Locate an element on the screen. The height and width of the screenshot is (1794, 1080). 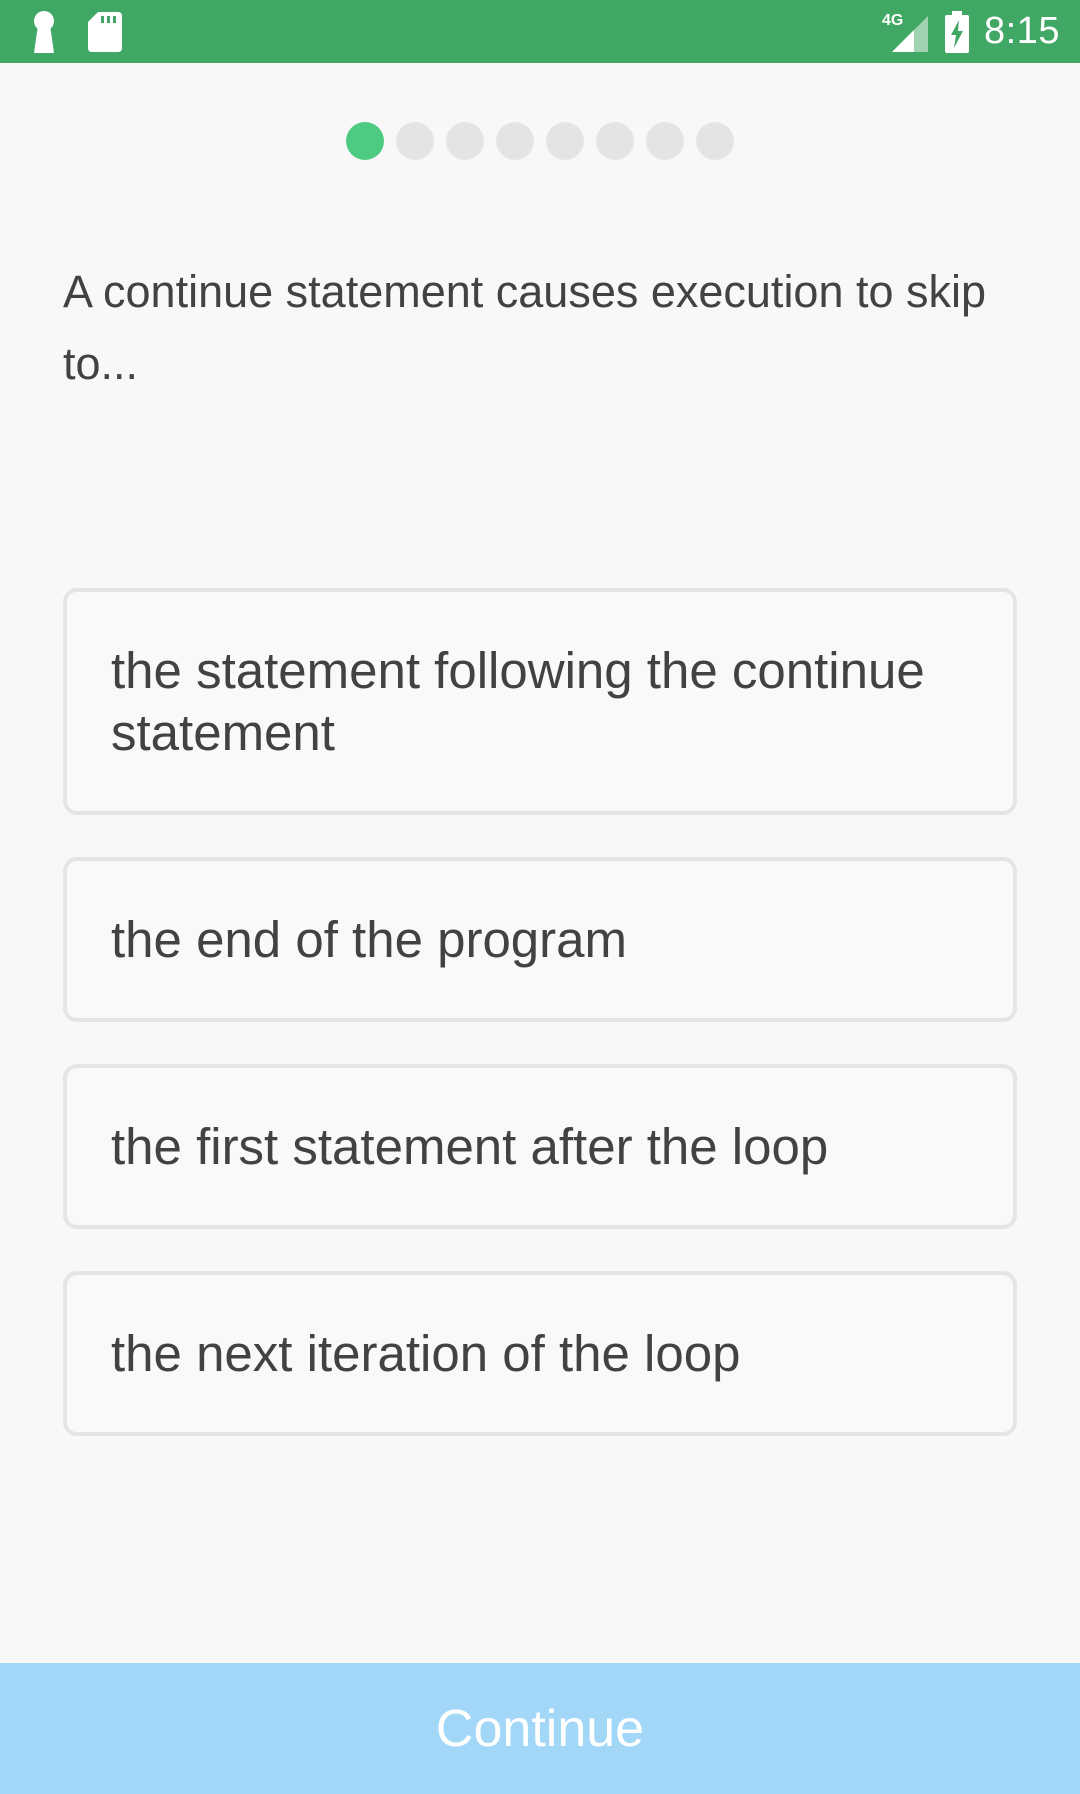
keyhole-icon is located at coordinates (44, 32).